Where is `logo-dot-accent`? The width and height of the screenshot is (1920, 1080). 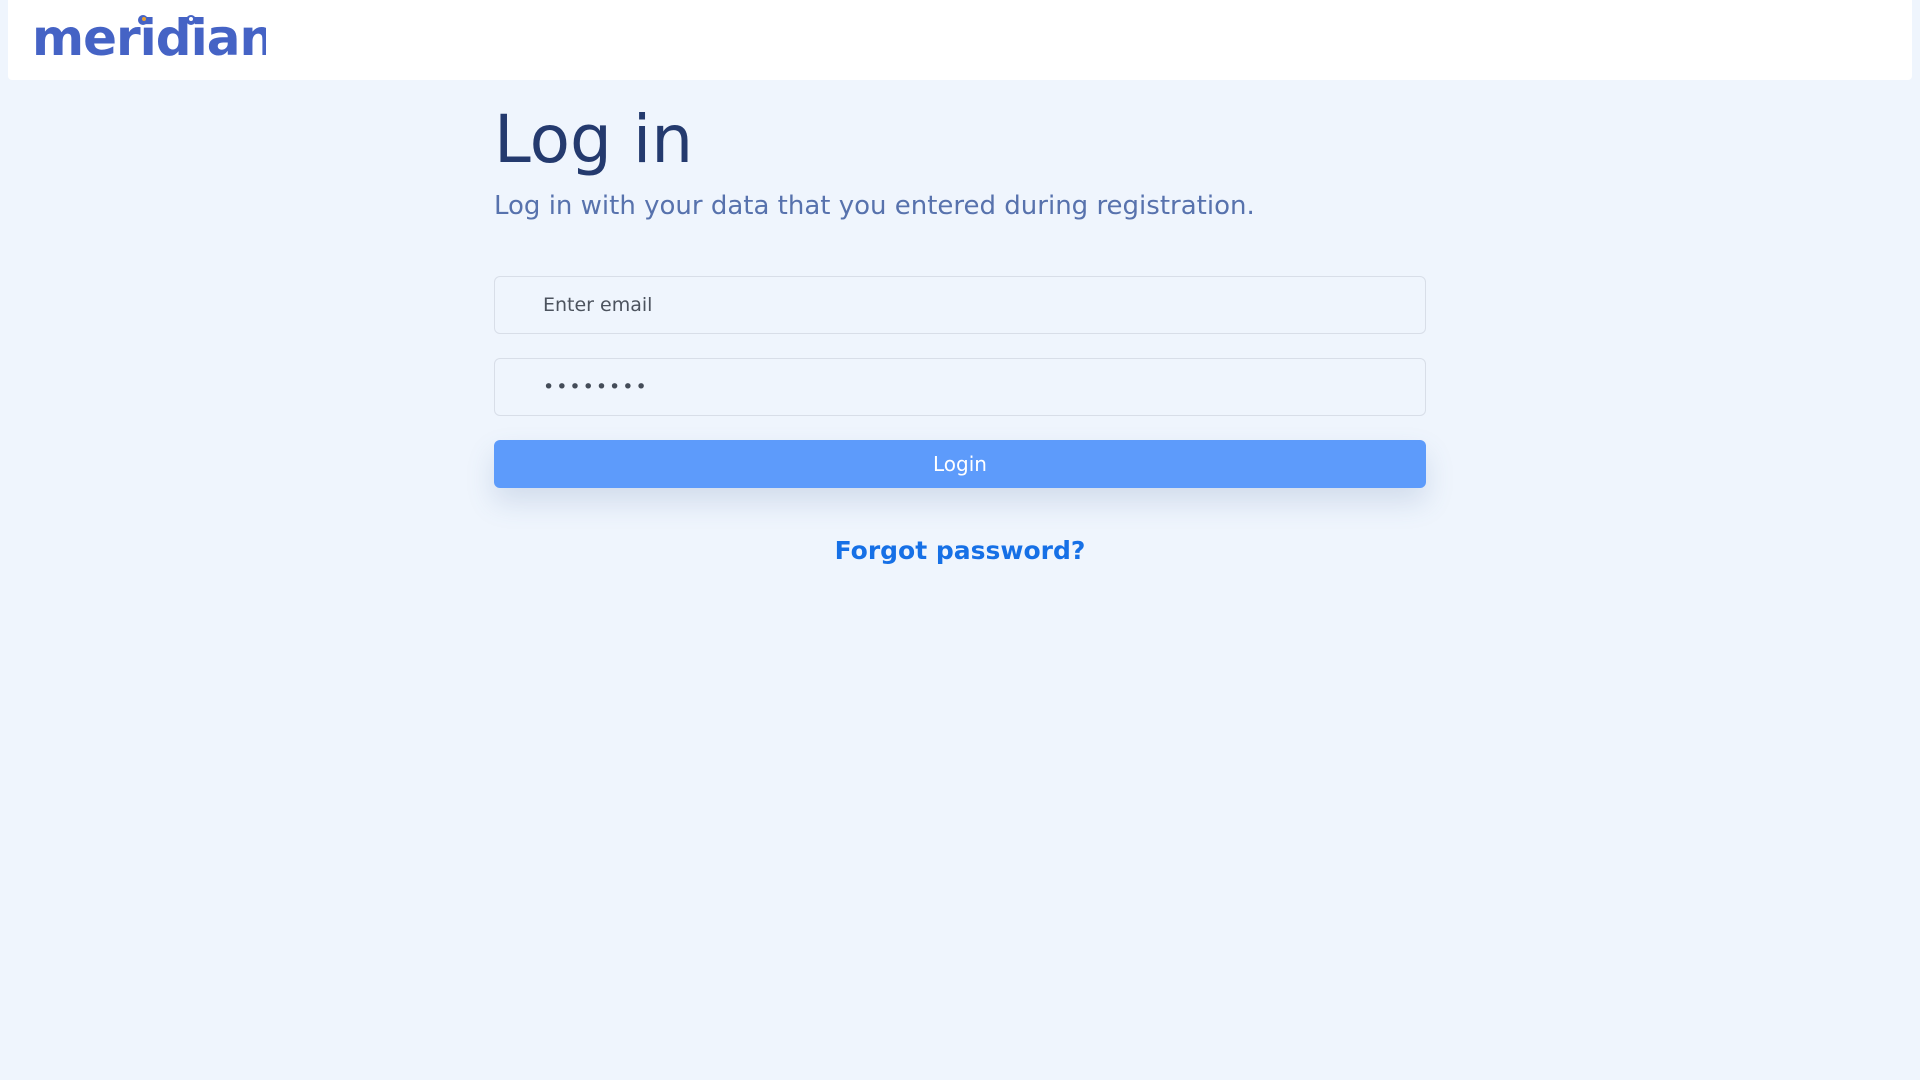
logo-dot-accent is located at coordinates (144, 19).